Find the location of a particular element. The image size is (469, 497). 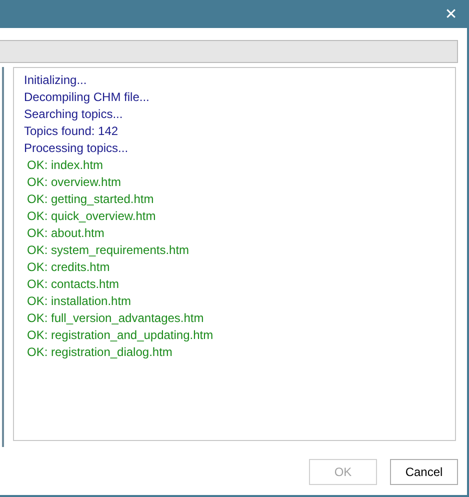

log-ok-line: OK: getting_started.htm is located at coordinates (90, 199).